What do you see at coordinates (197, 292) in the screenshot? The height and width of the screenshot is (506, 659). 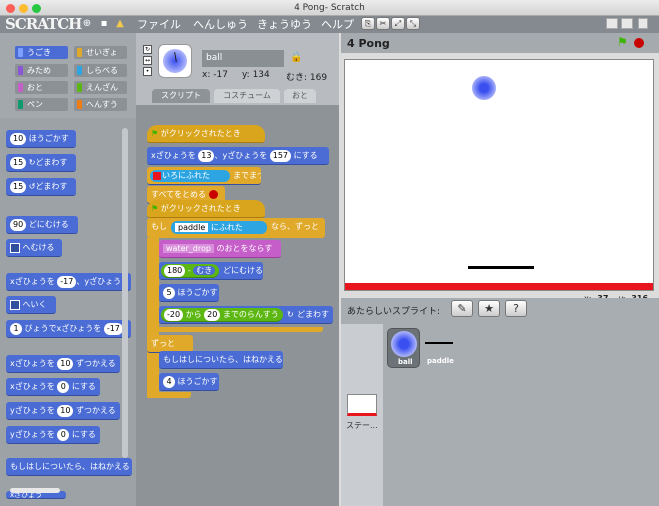 I see `block-text: ほうごかす` at bounding box center [197, 292].